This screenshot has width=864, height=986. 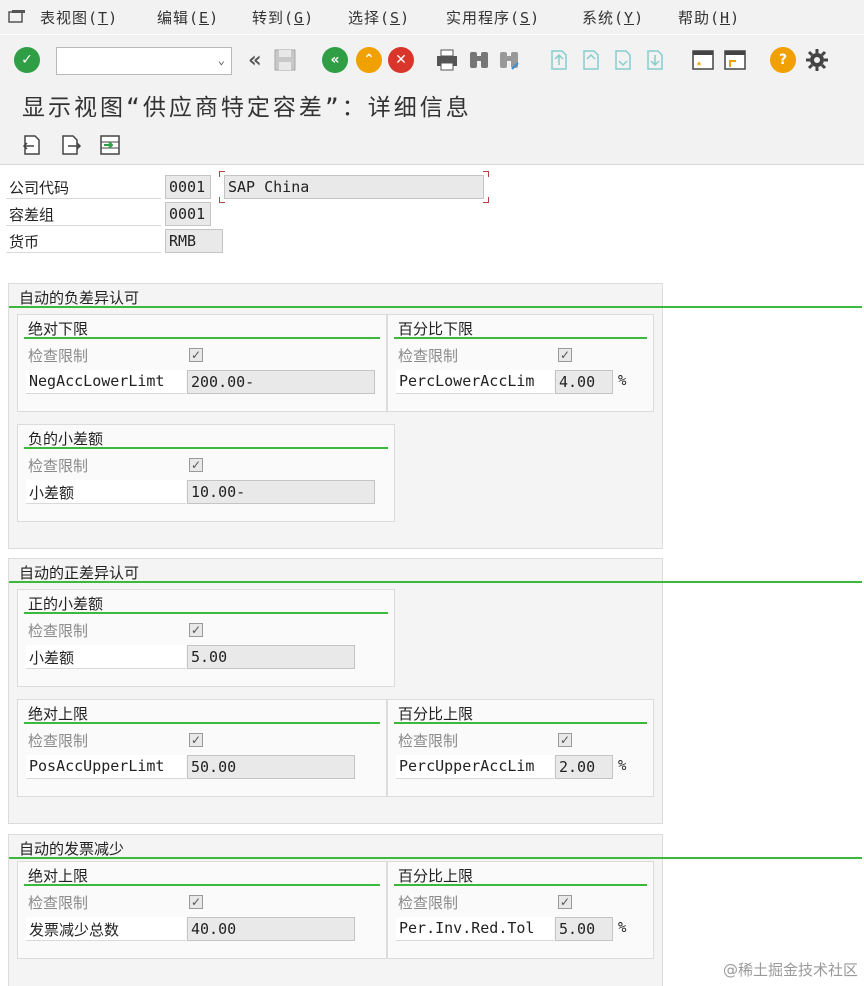 What do you see at coordinates (655, 60) in the screenshot?
I see `last-page-icon` at bounding box center [655, 60].